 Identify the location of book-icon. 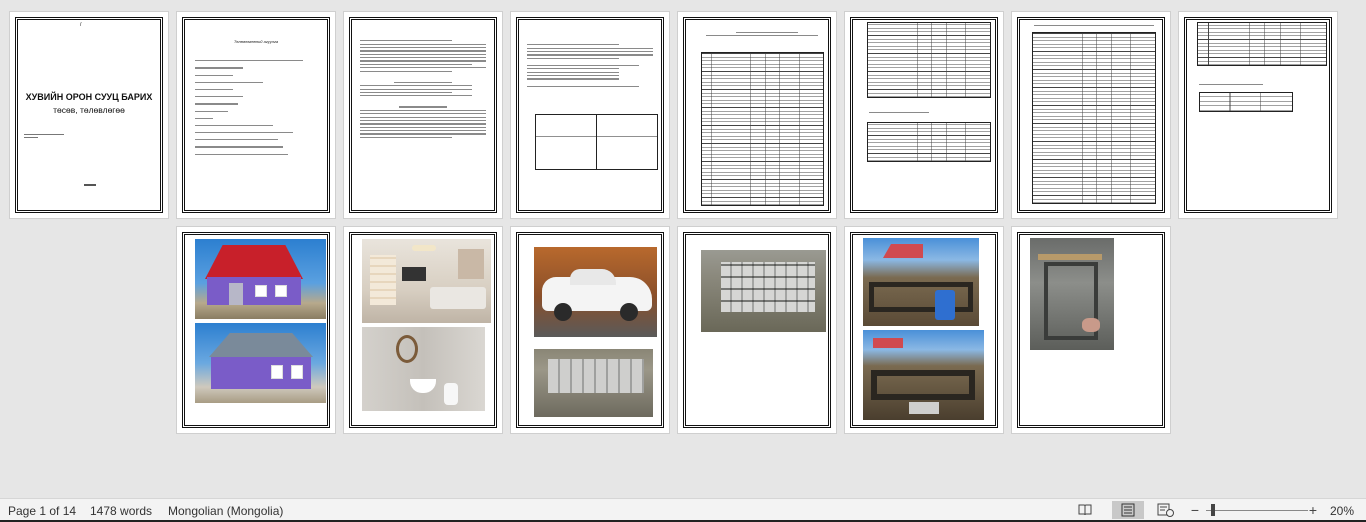
(1085, 510).